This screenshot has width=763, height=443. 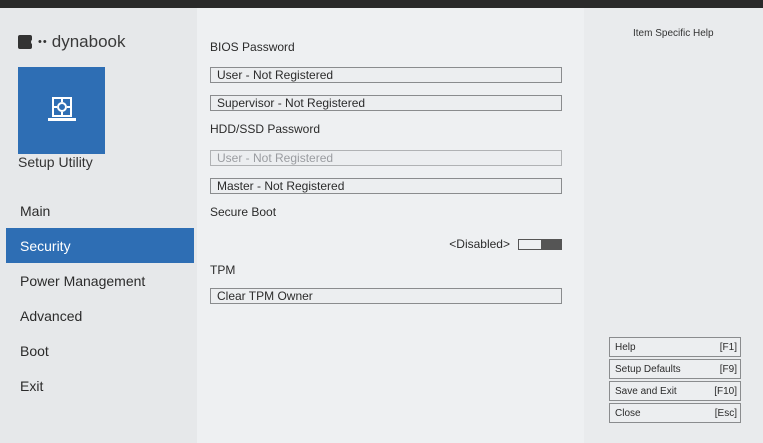 What do you see at coordinates (386, 186) in the screenshot?
I see `hdd-master-password-field: Master - Not Registered` at bounding box center [386, 186].